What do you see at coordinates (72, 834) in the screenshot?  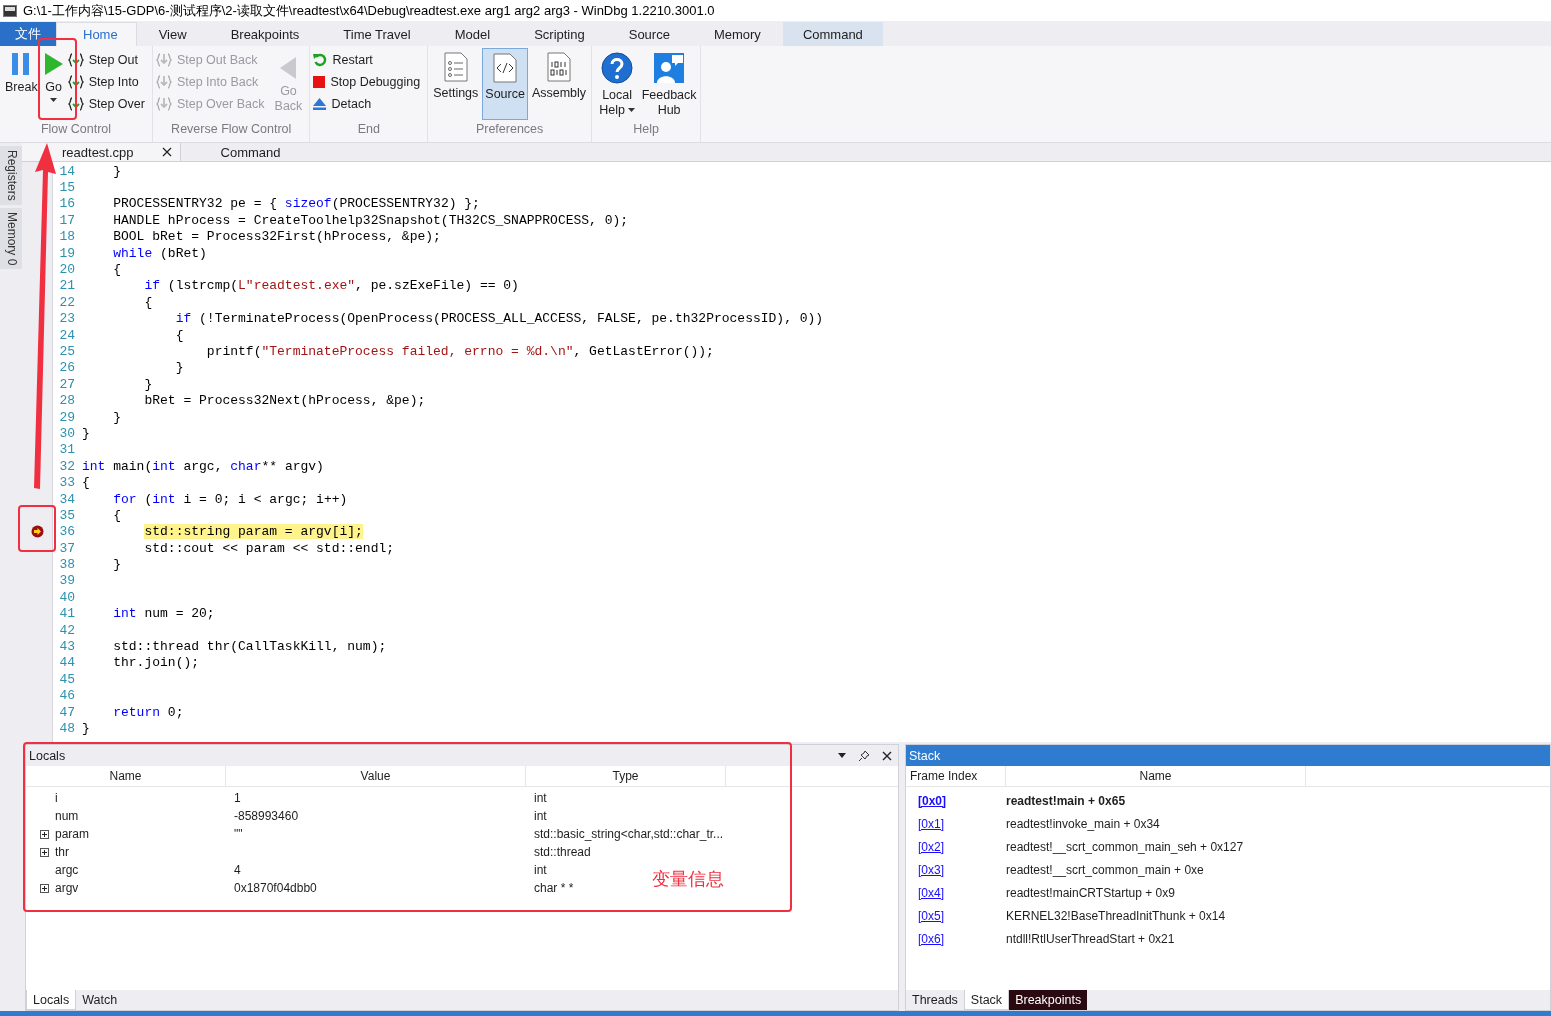 I see `table-cell: param` at bounding box center [72, 834].